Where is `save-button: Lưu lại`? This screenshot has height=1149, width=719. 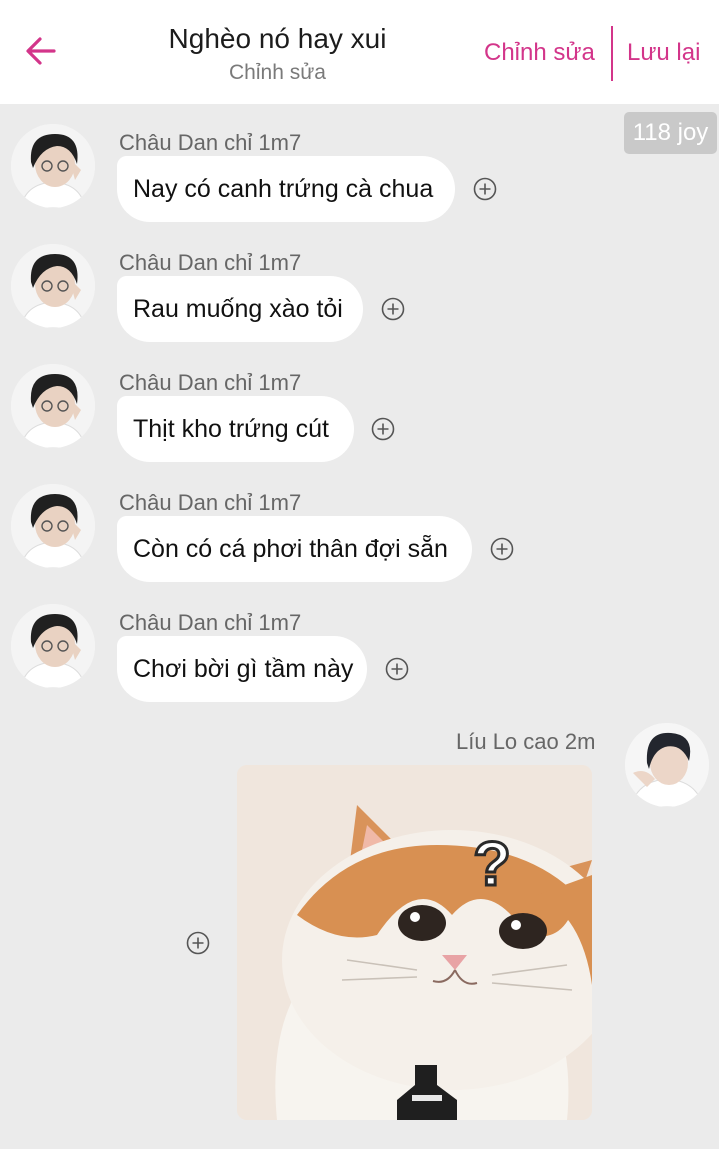 save-button: Lưu lại is located at coordinates (663, 53).